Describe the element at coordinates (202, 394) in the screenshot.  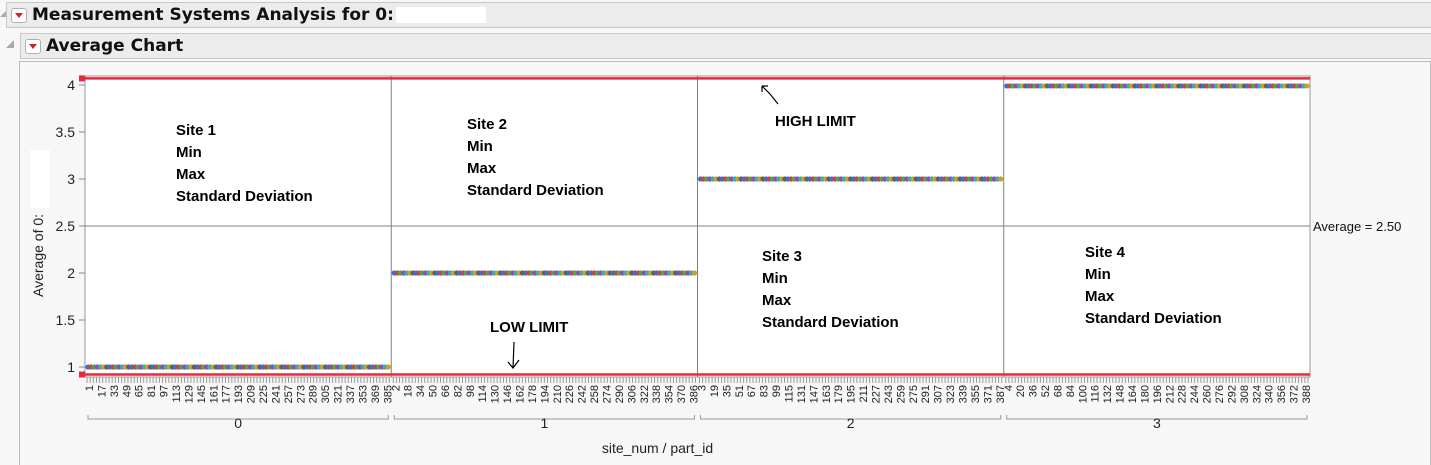
I see `x-tick-label: 145` at that location.